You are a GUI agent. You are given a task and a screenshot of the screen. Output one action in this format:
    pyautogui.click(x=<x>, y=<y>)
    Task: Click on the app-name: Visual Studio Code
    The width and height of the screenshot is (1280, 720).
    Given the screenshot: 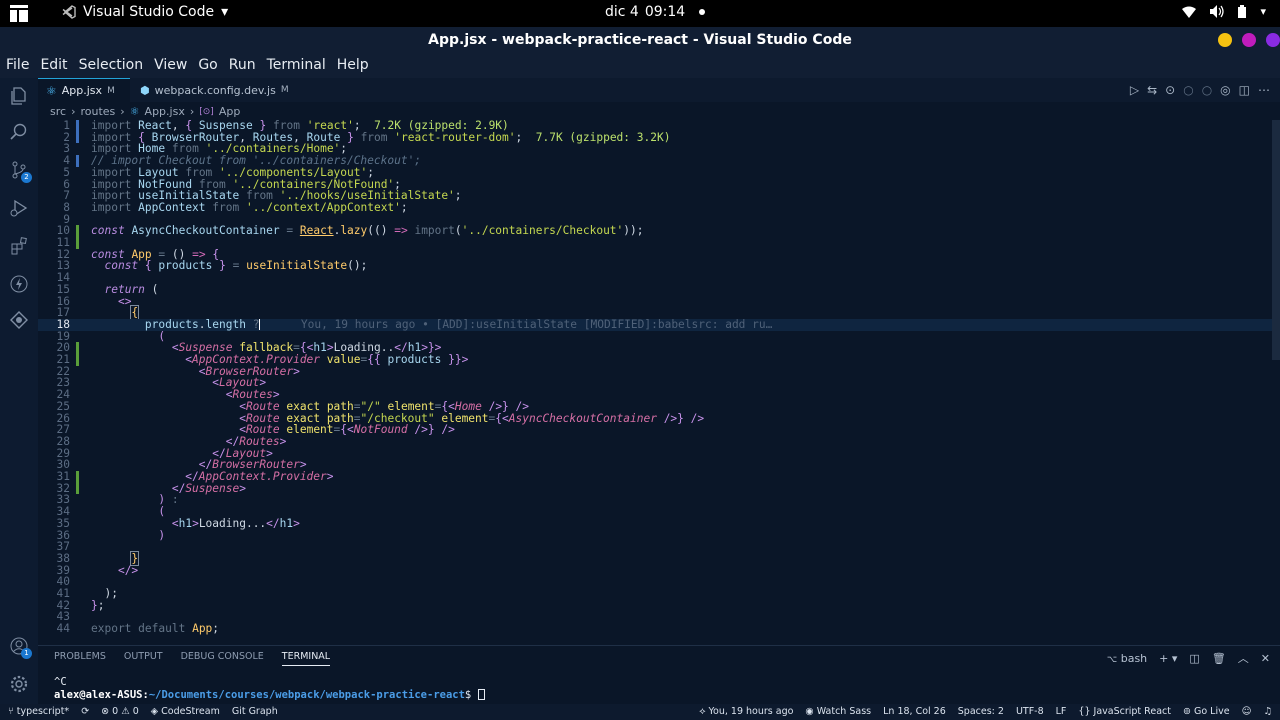 What is the action you would take?
    pyautogui.click(x=149, y=12)
    